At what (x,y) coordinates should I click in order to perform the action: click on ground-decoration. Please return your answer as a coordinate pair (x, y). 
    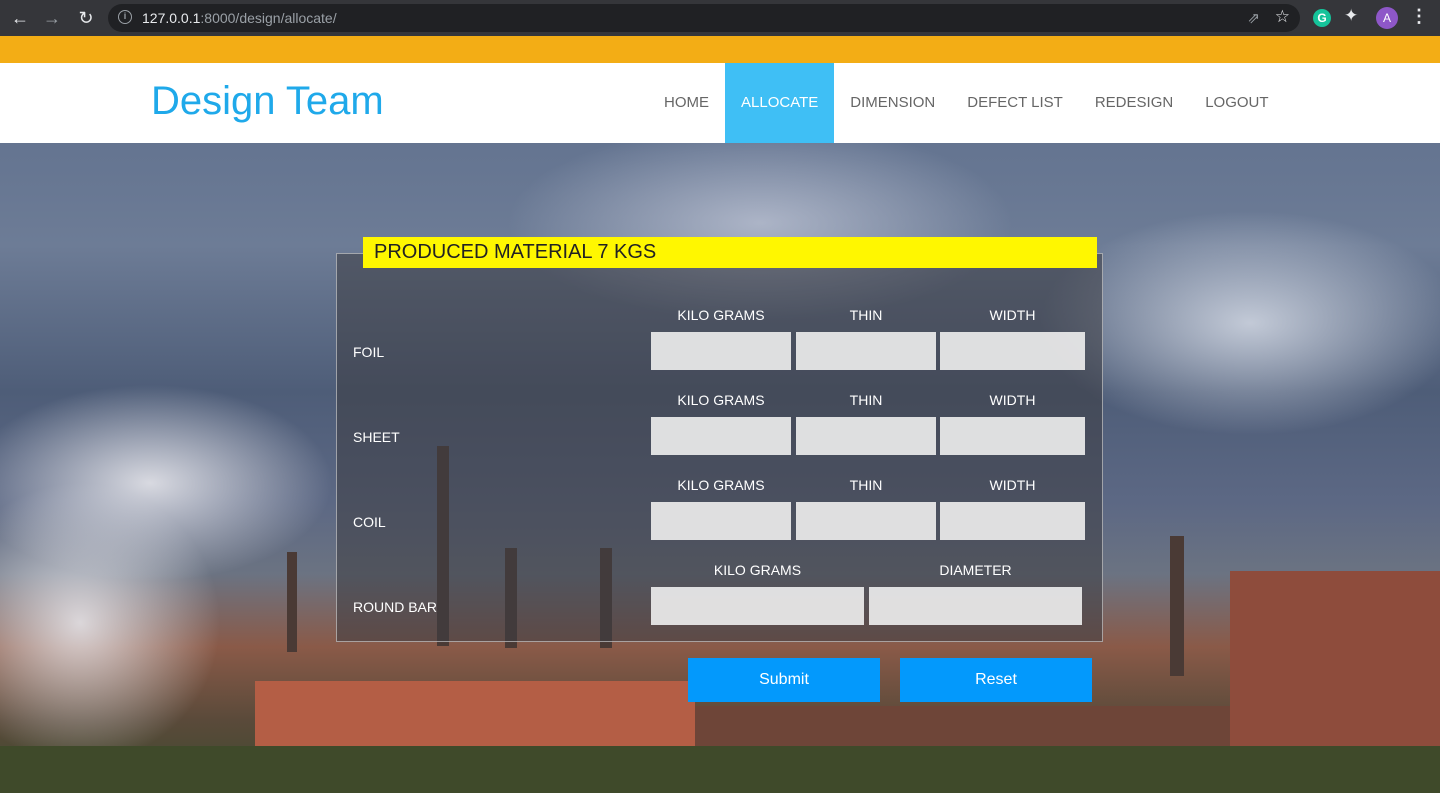
    Looking at the image, I should click on (720, 769).